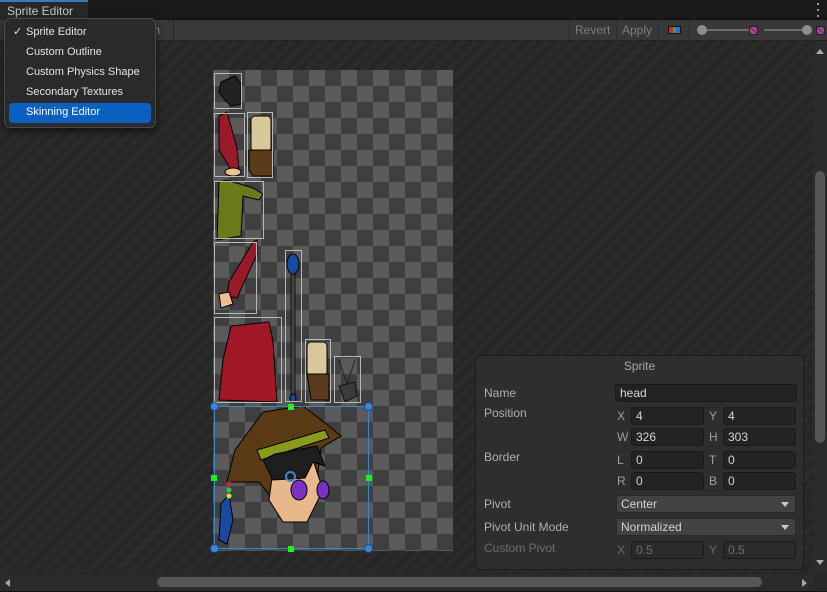  I want to click on scroll-left-arrow-icon, so click(7, 583).